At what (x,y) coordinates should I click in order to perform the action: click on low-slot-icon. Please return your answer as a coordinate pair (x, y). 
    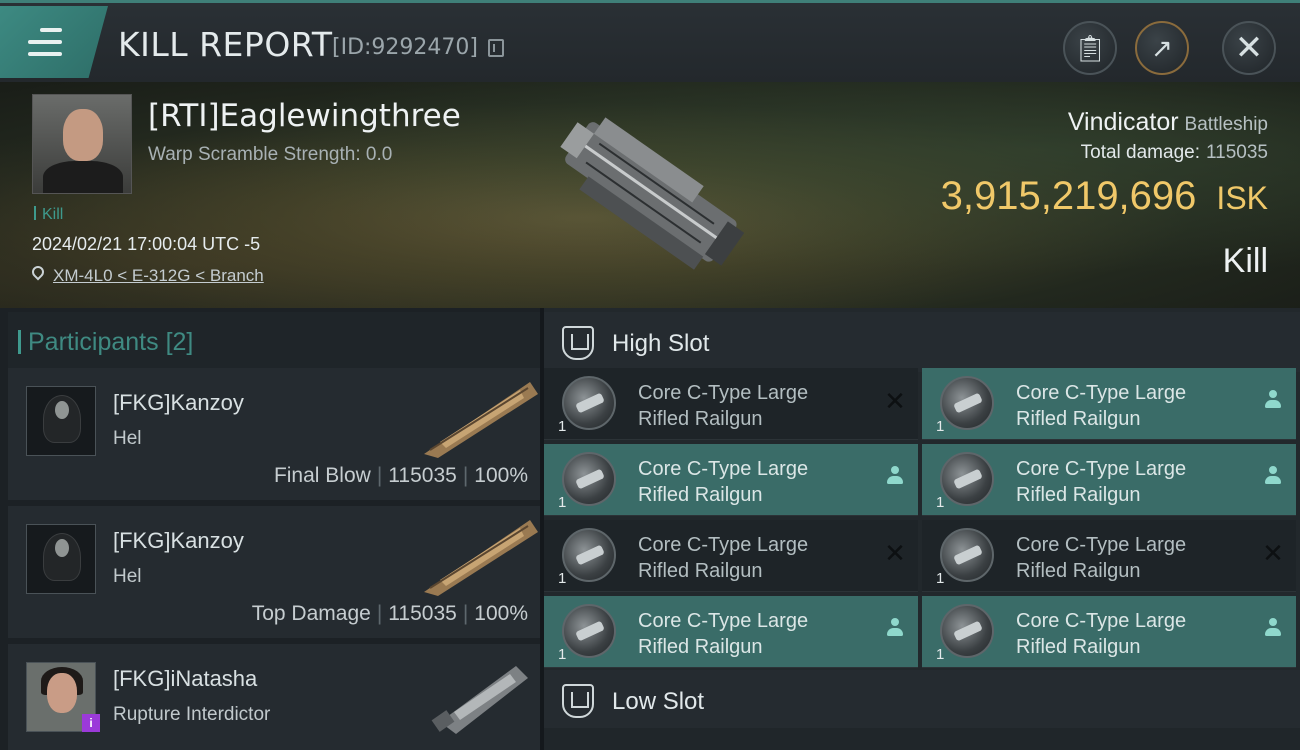
    Looking at the image, I should click on (578, 701).